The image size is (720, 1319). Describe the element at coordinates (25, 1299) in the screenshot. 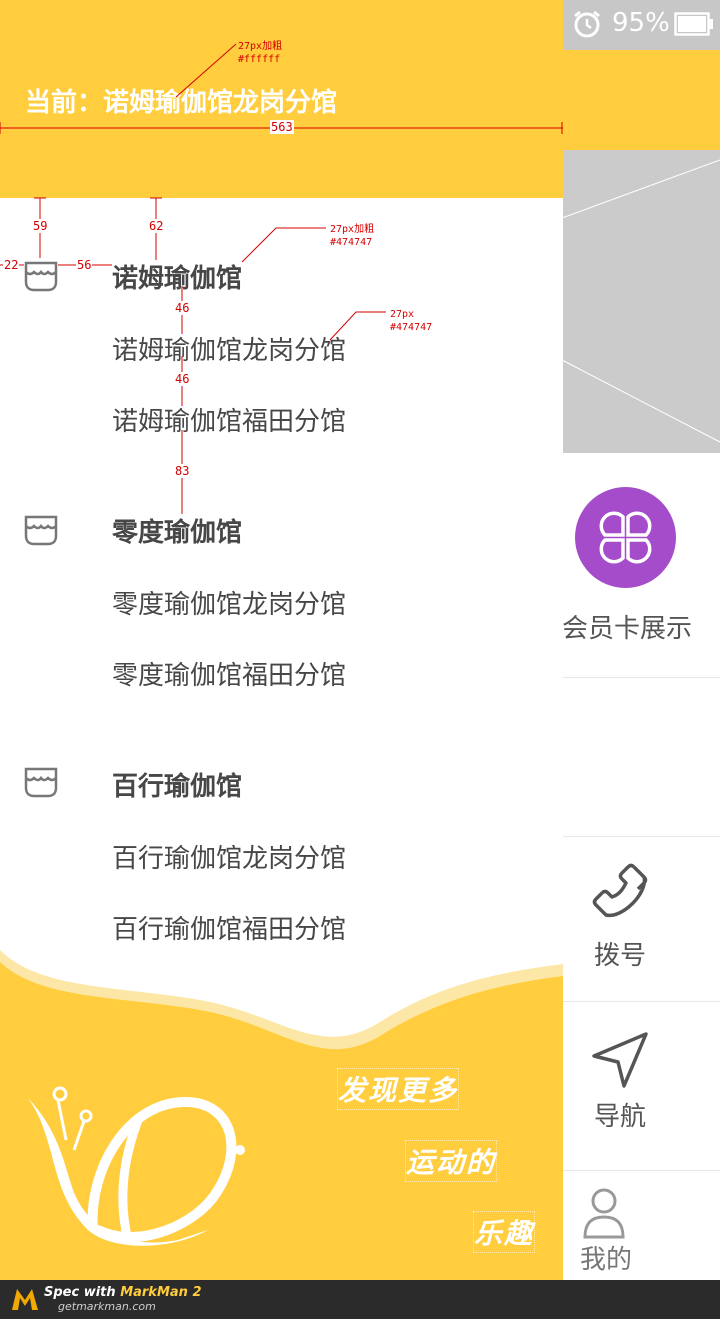

I see `markman-logo-icon` at that location.